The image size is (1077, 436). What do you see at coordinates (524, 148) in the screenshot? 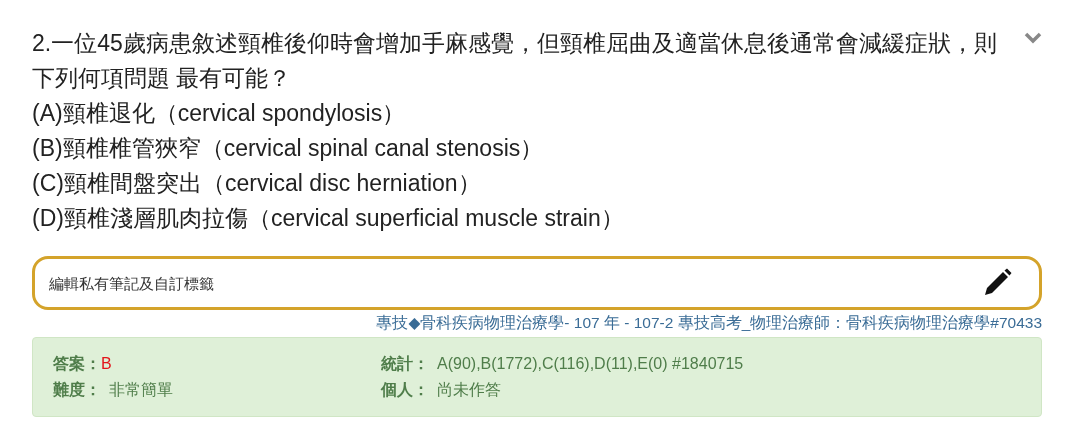
I see `answer-option: (B)頸椎椎管狹窄（cervical spinal canal stenosis）` at bounding box center [524, 148].